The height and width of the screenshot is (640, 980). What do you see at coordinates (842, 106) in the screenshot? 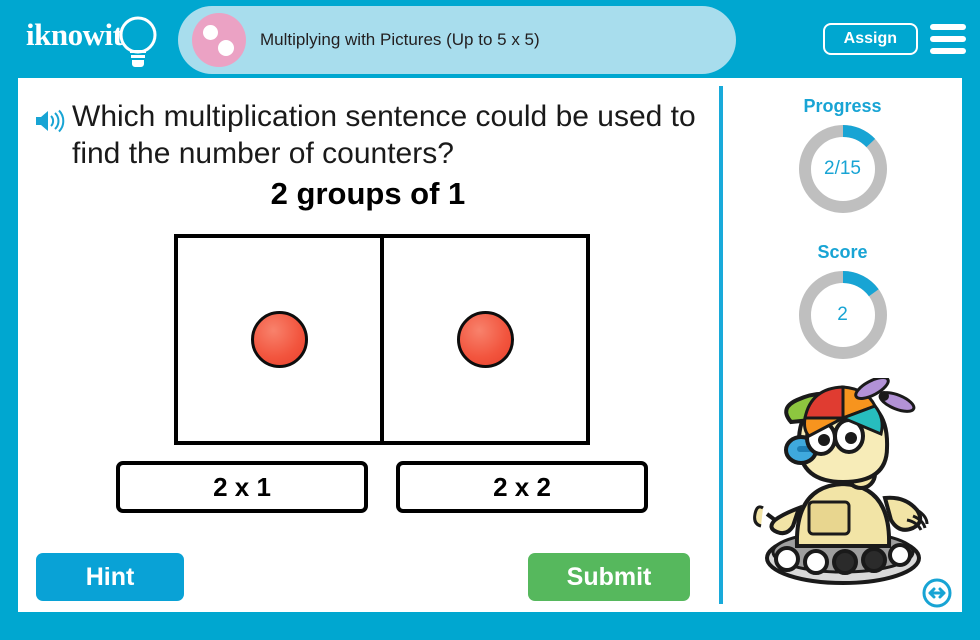
I see `progress-label: Progress` at bounding box center [842, 106].